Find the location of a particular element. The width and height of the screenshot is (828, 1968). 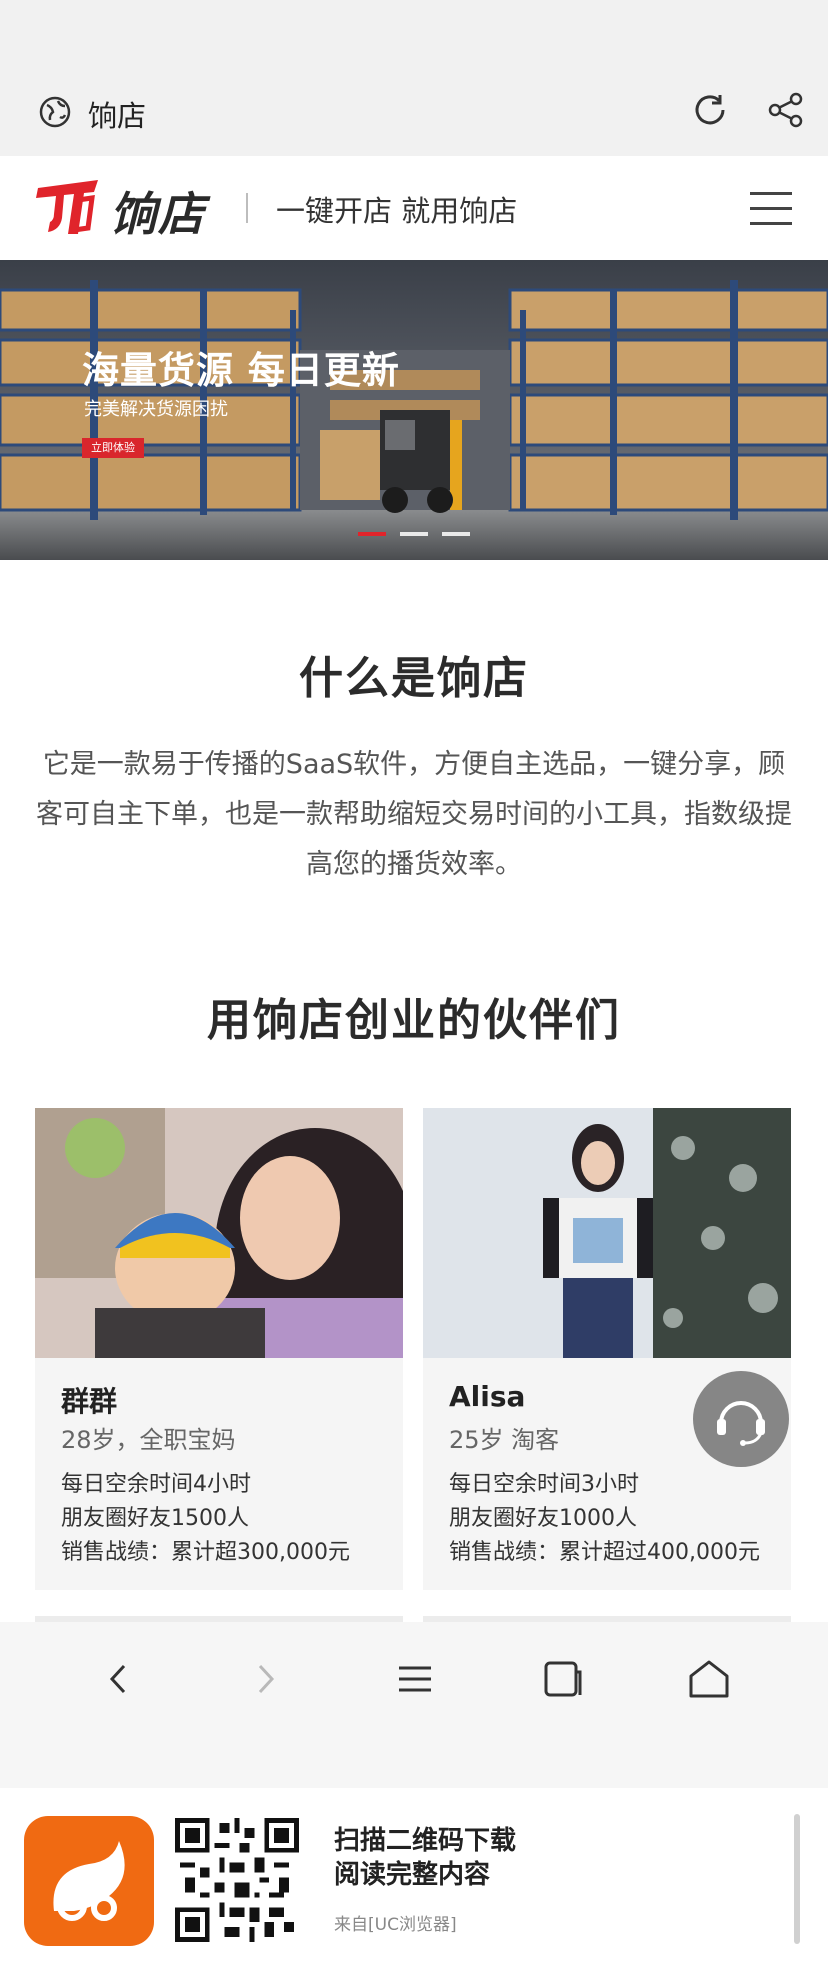

partner-detail: 朋友圈好友1500人 is located at coordinates (155, 1518).